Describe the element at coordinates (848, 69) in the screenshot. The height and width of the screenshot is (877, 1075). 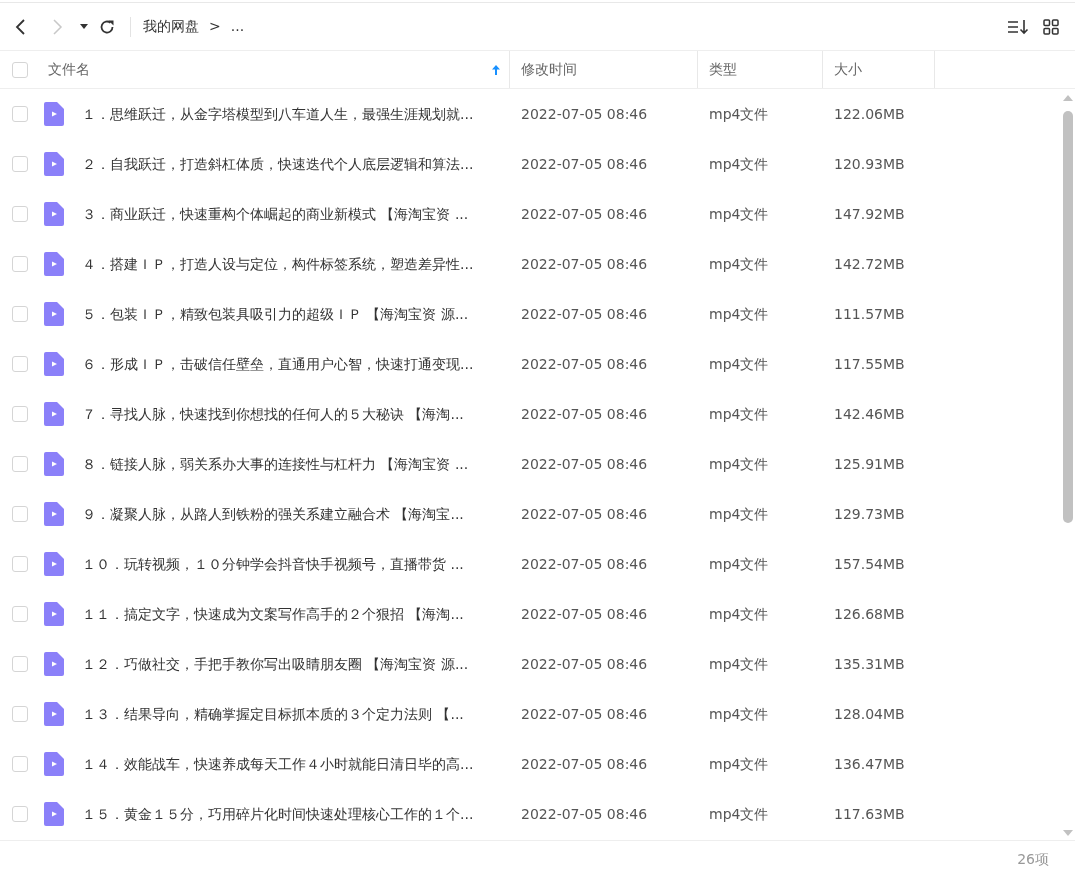
I see `column-header: 大小` at that location.